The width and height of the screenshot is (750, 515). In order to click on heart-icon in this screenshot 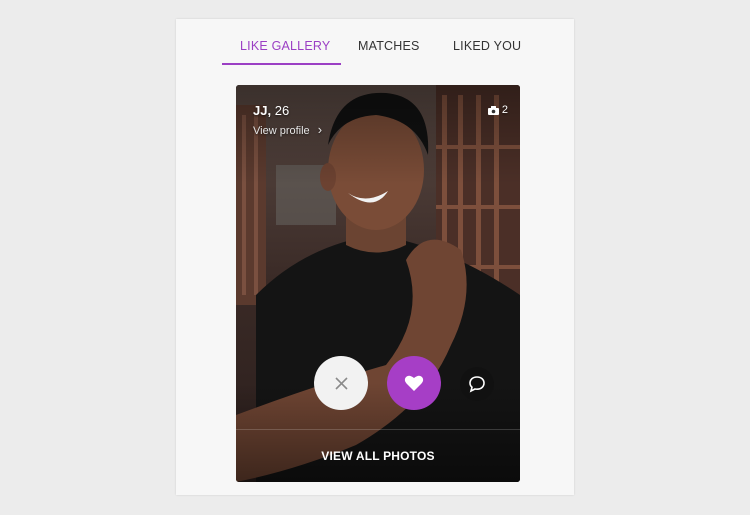, I will do `click(414, 383)`.